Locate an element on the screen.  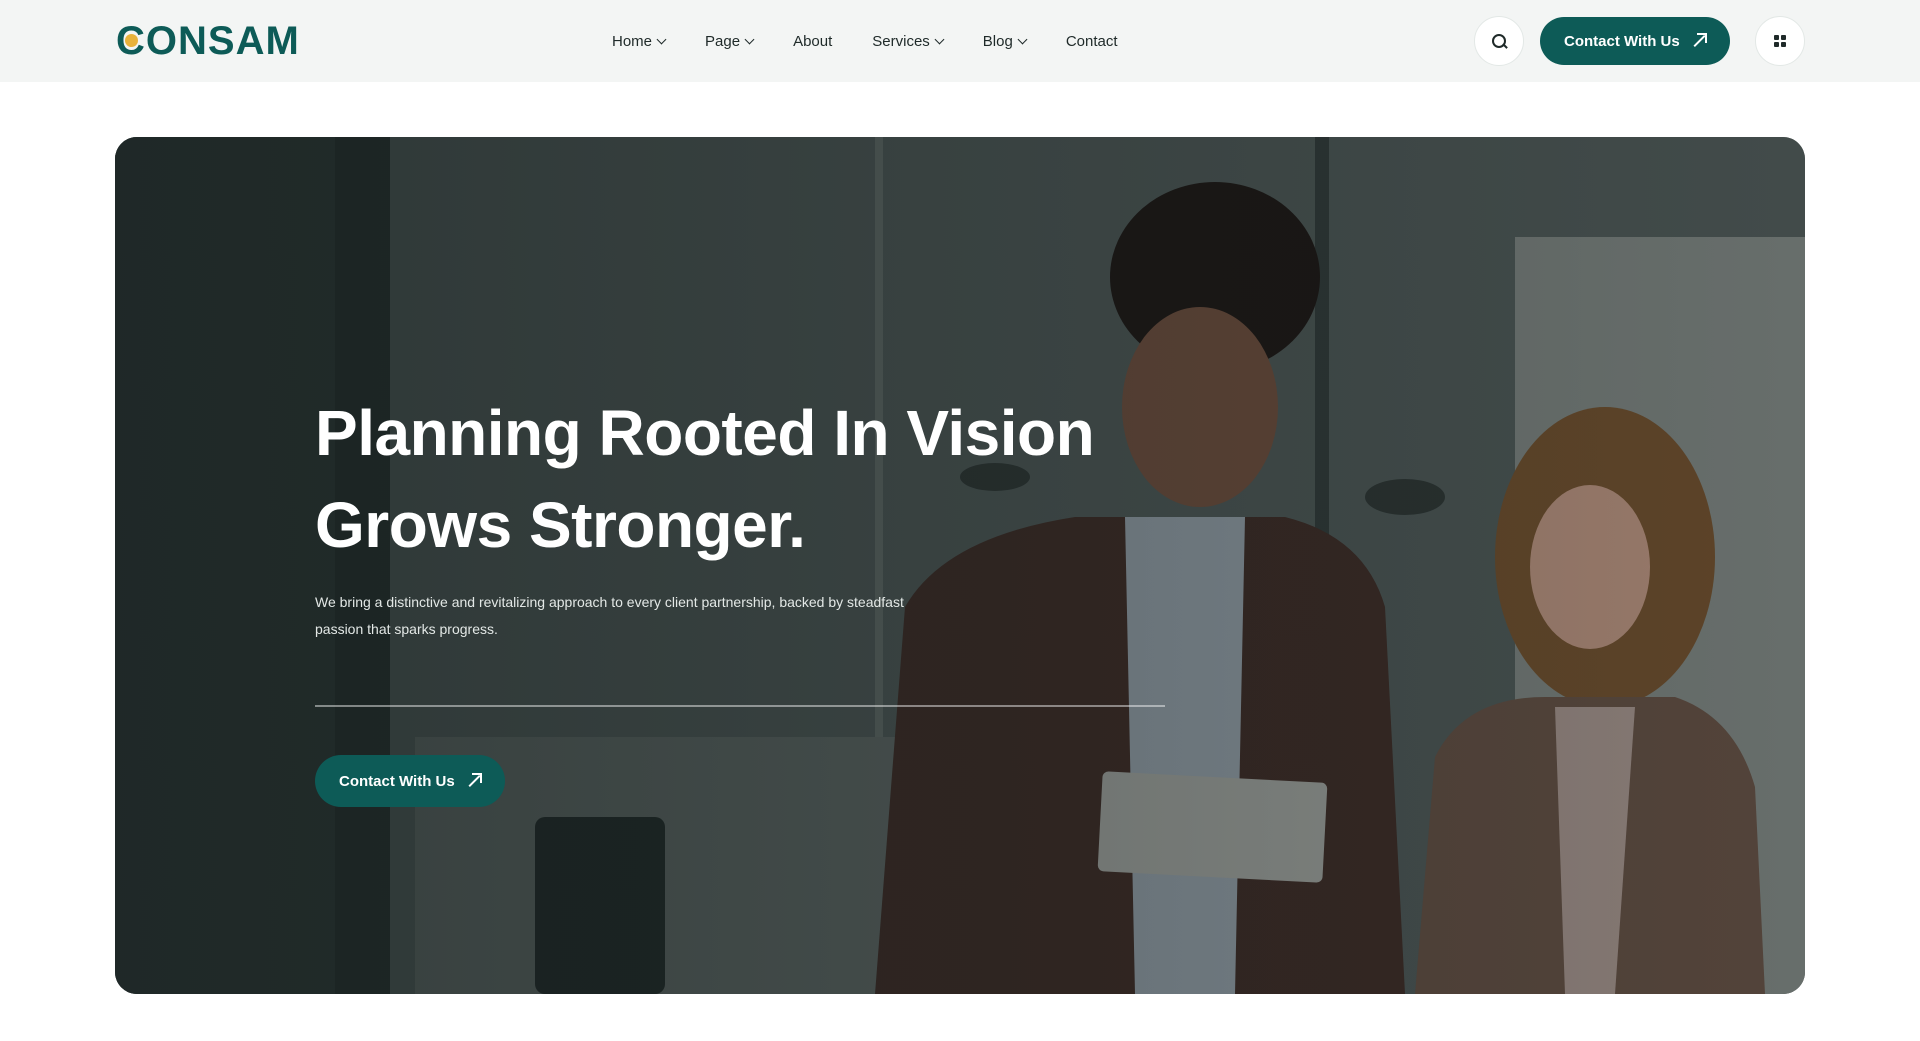
nav-item-label: Home is located at coordinates (632, 41).